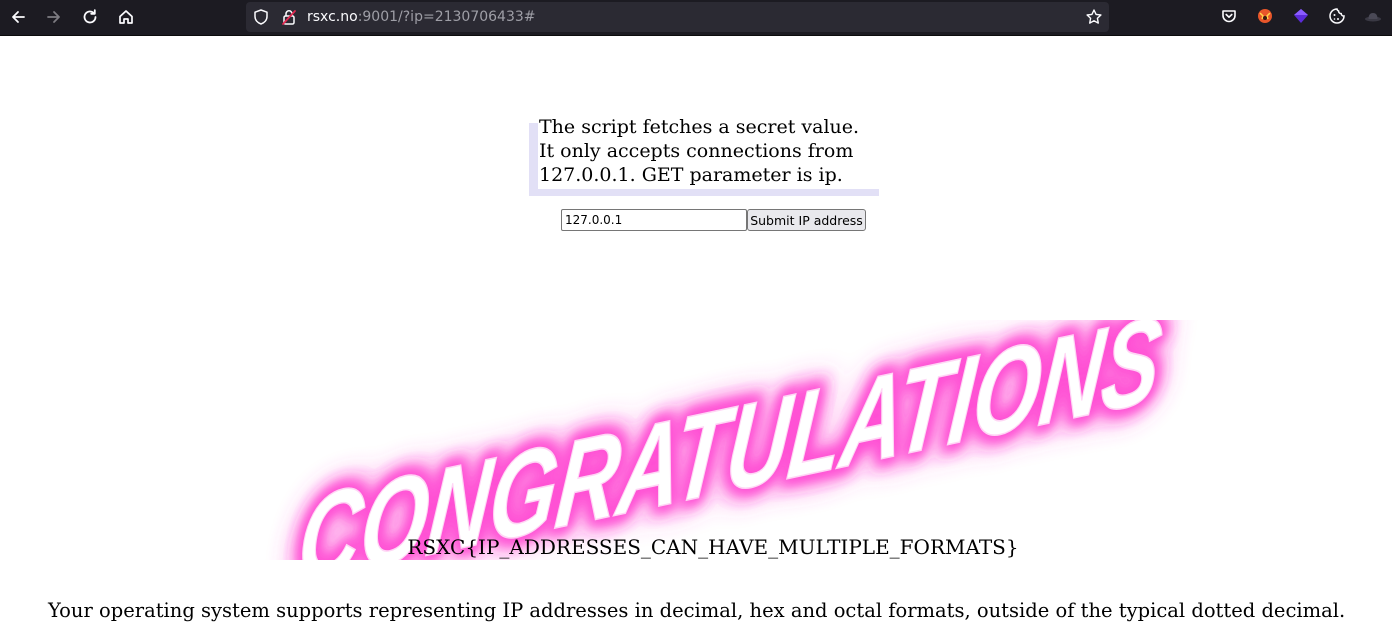  I want to click on forward-button, so click(54, 17).